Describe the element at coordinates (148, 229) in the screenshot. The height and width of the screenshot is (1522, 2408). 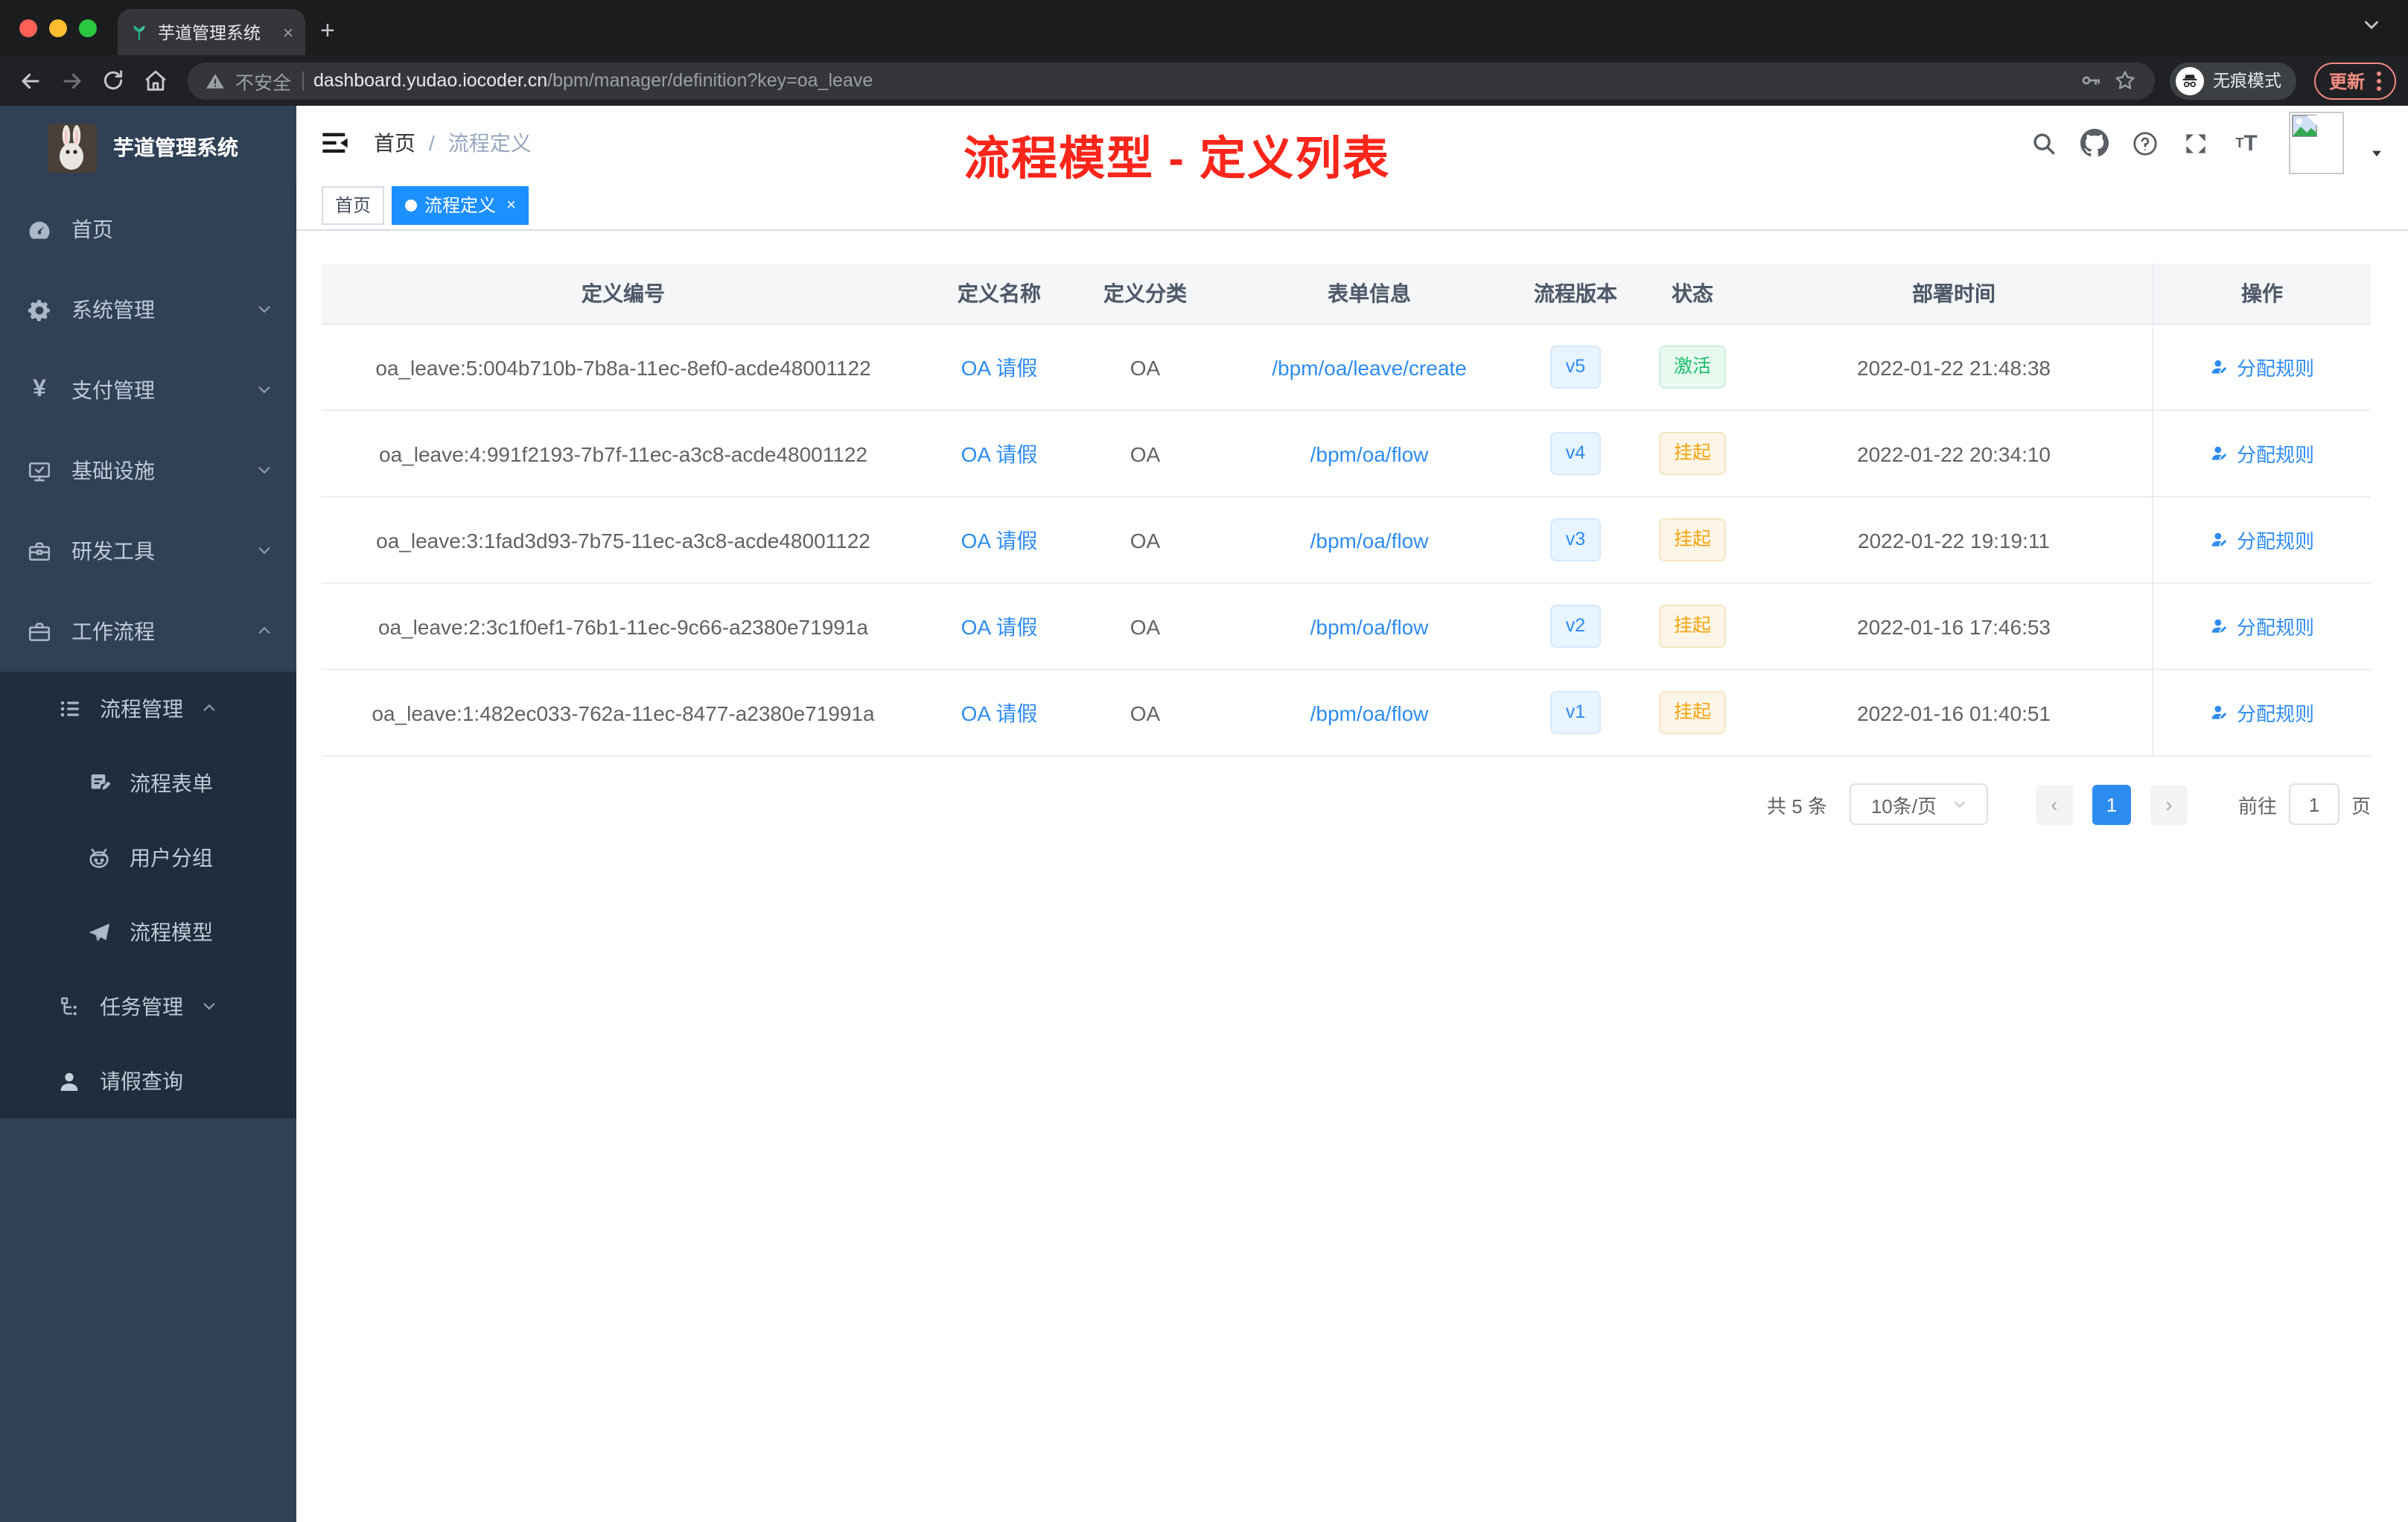
I see `sidebar-item-home: 首页` at that location.